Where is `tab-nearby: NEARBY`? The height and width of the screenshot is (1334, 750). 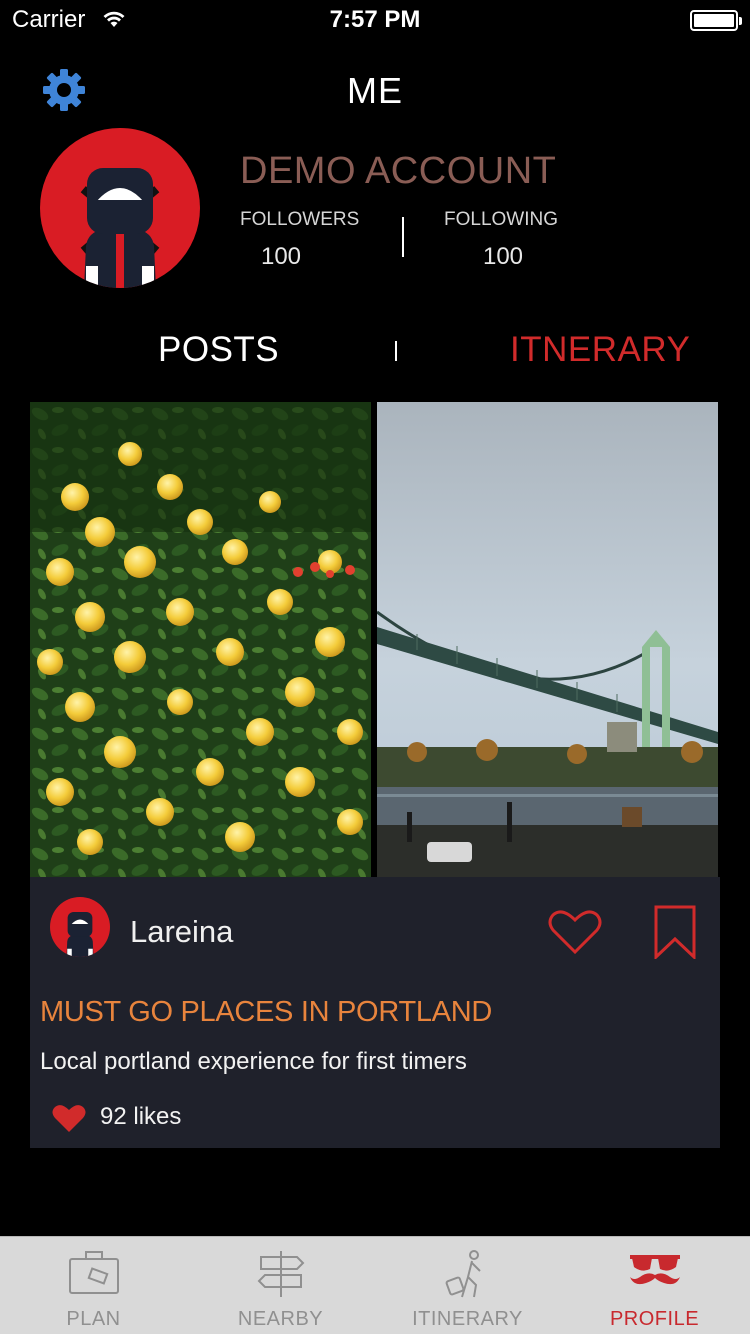 tab-nearby: NEARBY is located at coordinates (280, 1285).